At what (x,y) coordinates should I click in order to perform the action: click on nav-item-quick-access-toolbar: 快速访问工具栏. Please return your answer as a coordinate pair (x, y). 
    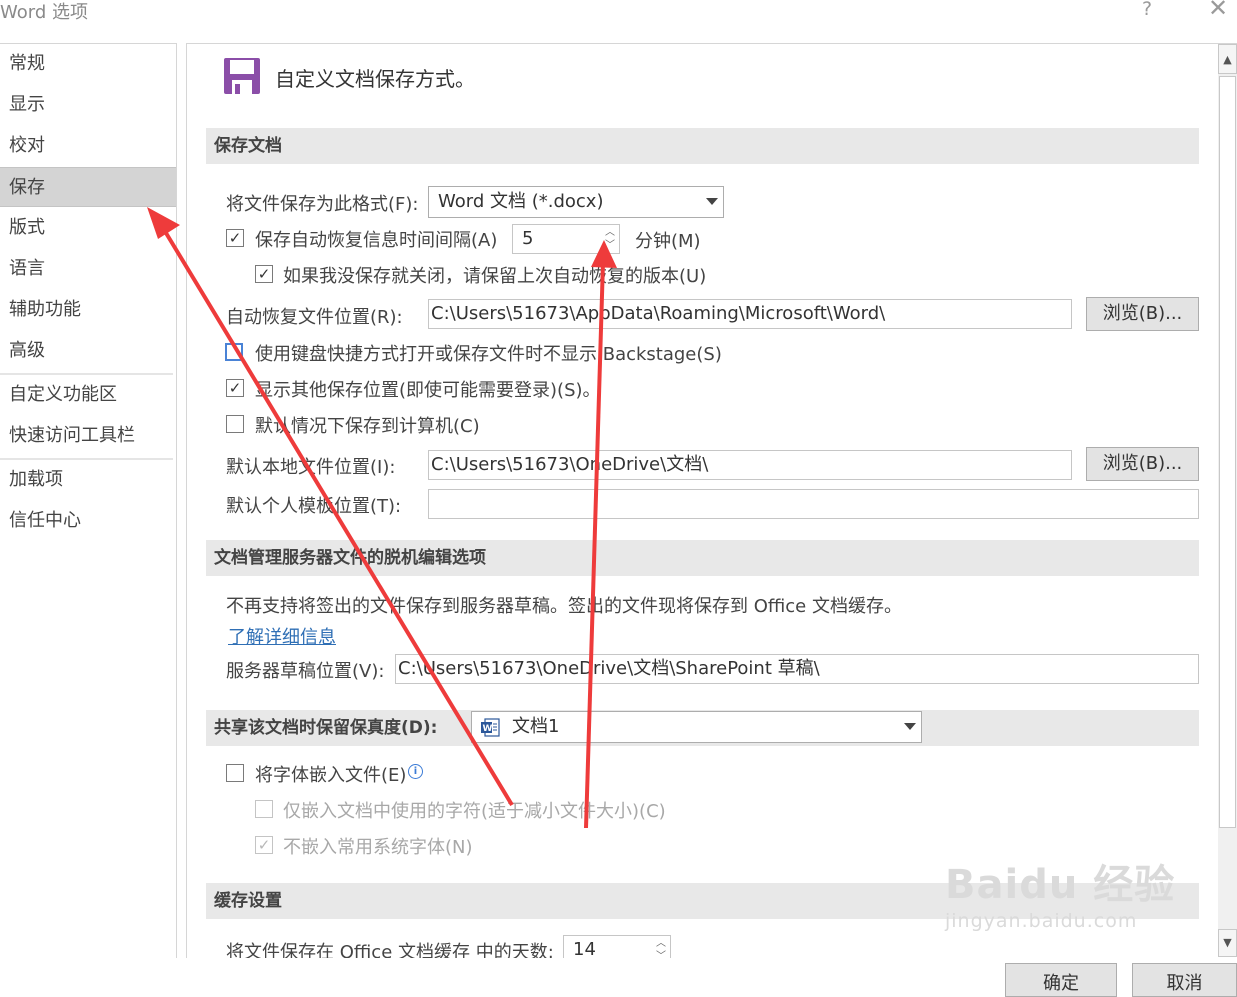
    Looking at the image, I should click on (88, 436).